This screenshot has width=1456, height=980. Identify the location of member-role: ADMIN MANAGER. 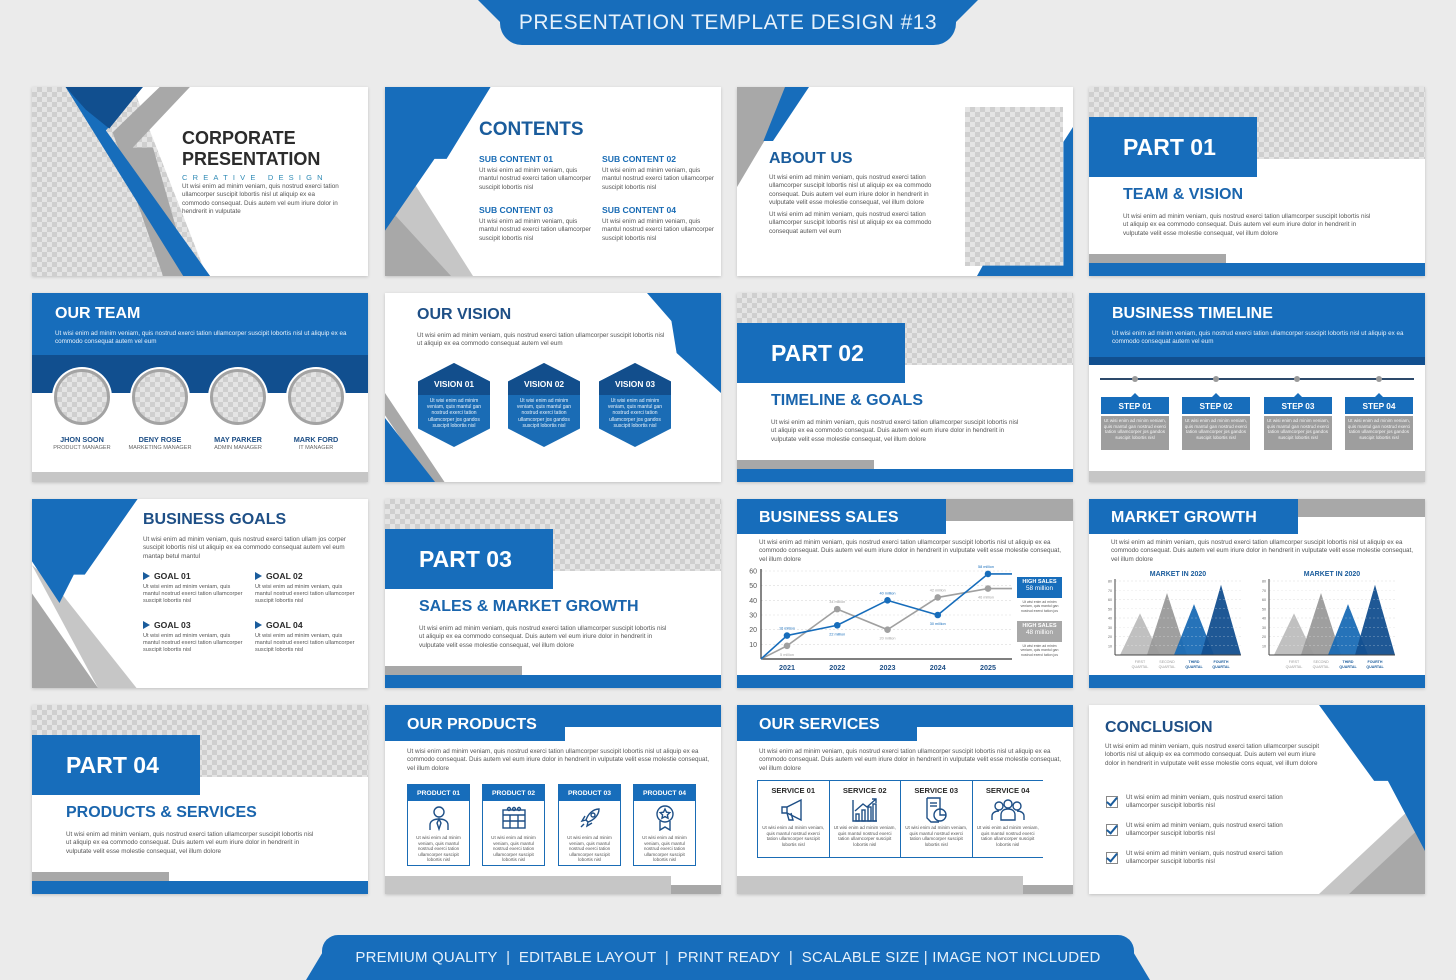
(238, 448).